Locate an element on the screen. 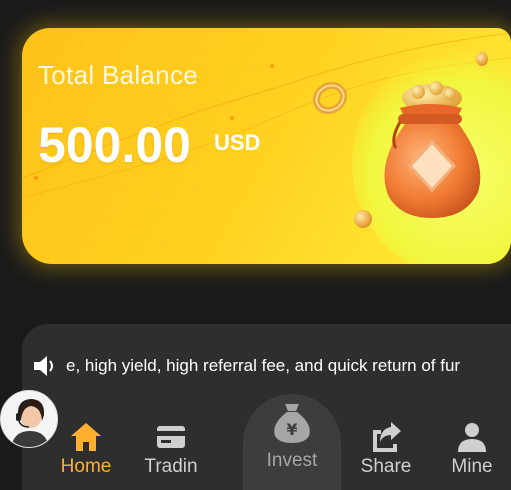 This screenshot has width=511, height=490. nav-invest: ¥ Invest is located at coordinates (292, 436).